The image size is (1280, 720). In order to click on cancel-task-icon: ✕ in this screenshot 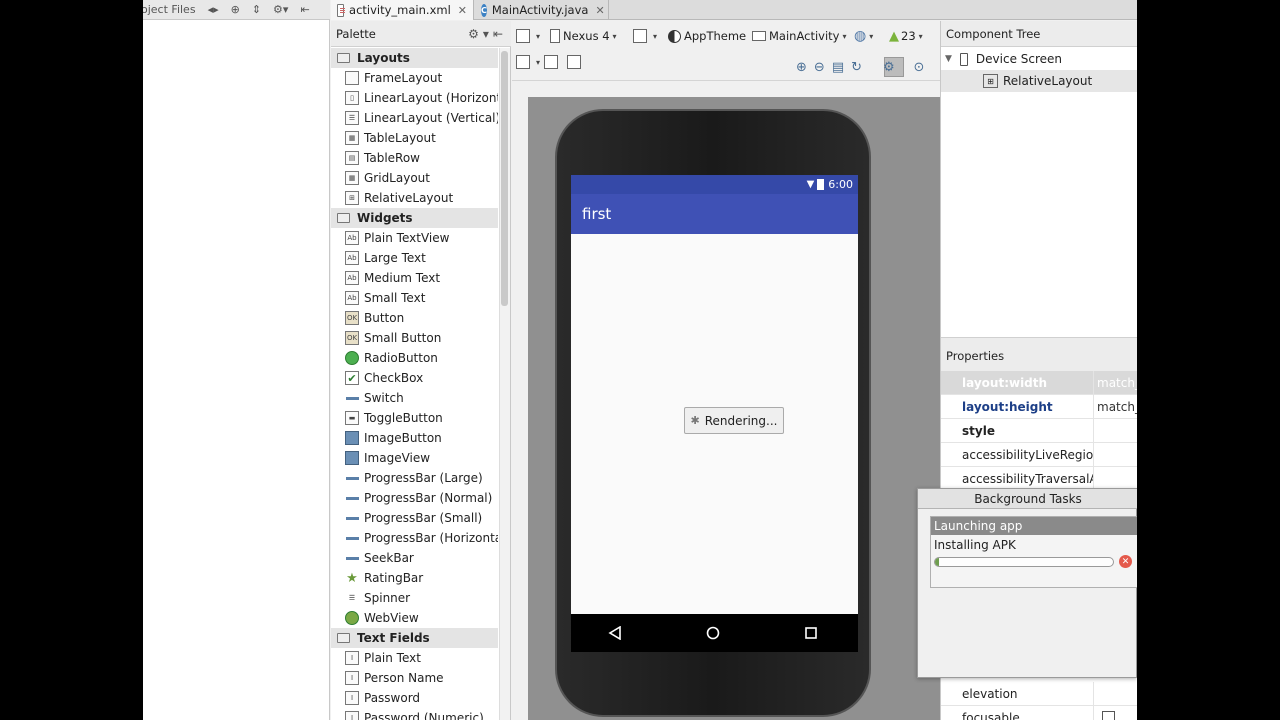, I will do `click(1125, 561)`.